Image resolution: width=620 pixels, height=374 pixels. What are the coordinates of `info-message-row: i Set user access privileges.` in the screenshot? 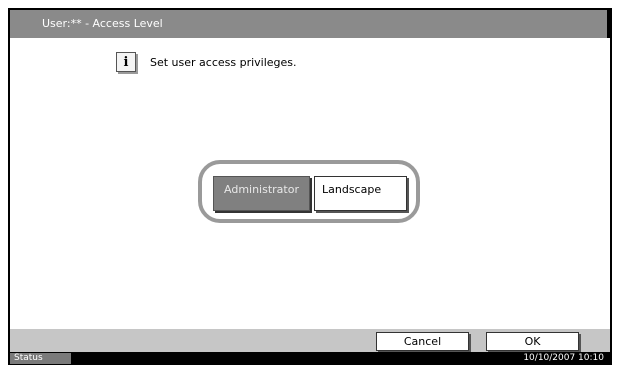 It's located at (206, 62).